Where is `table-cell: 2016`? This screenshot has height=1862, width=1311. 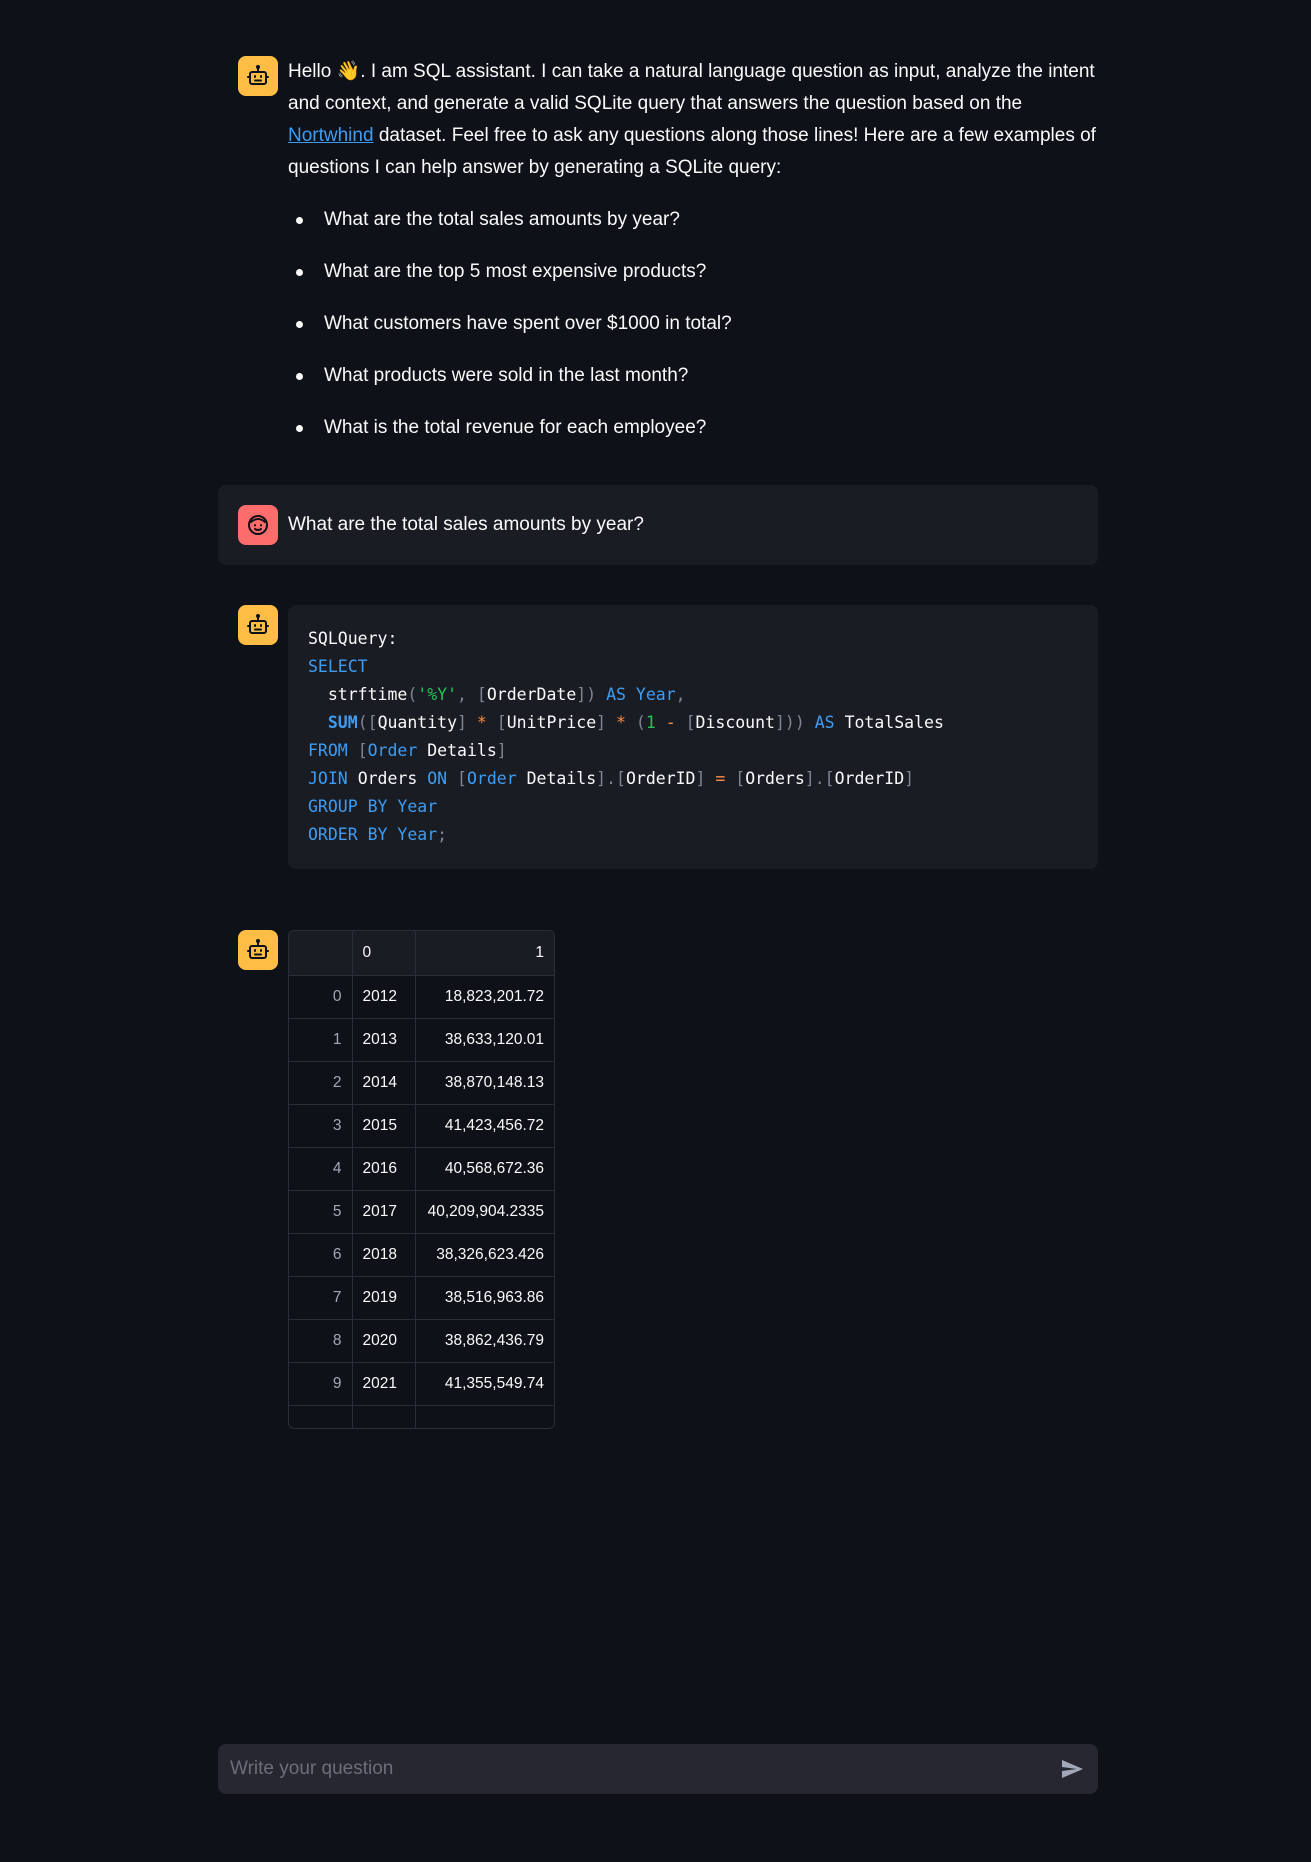 table-cell: 2016 is located at coordinates (384, 1169).